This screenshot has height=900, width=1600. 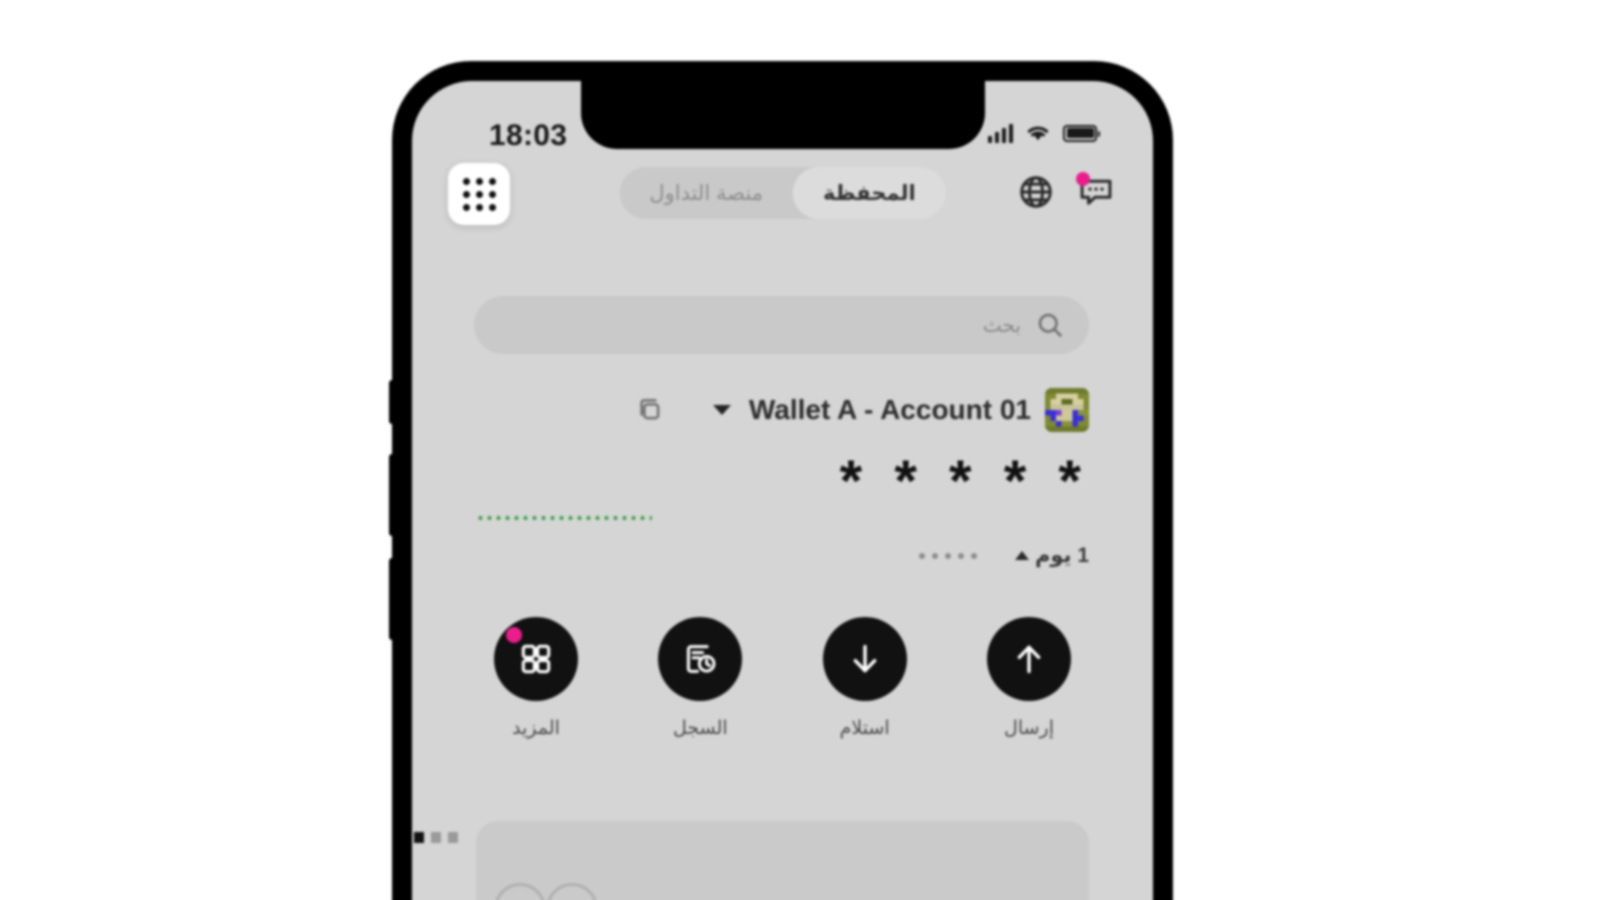 I want to click on globe-icon, so click(x=1036, y=192).